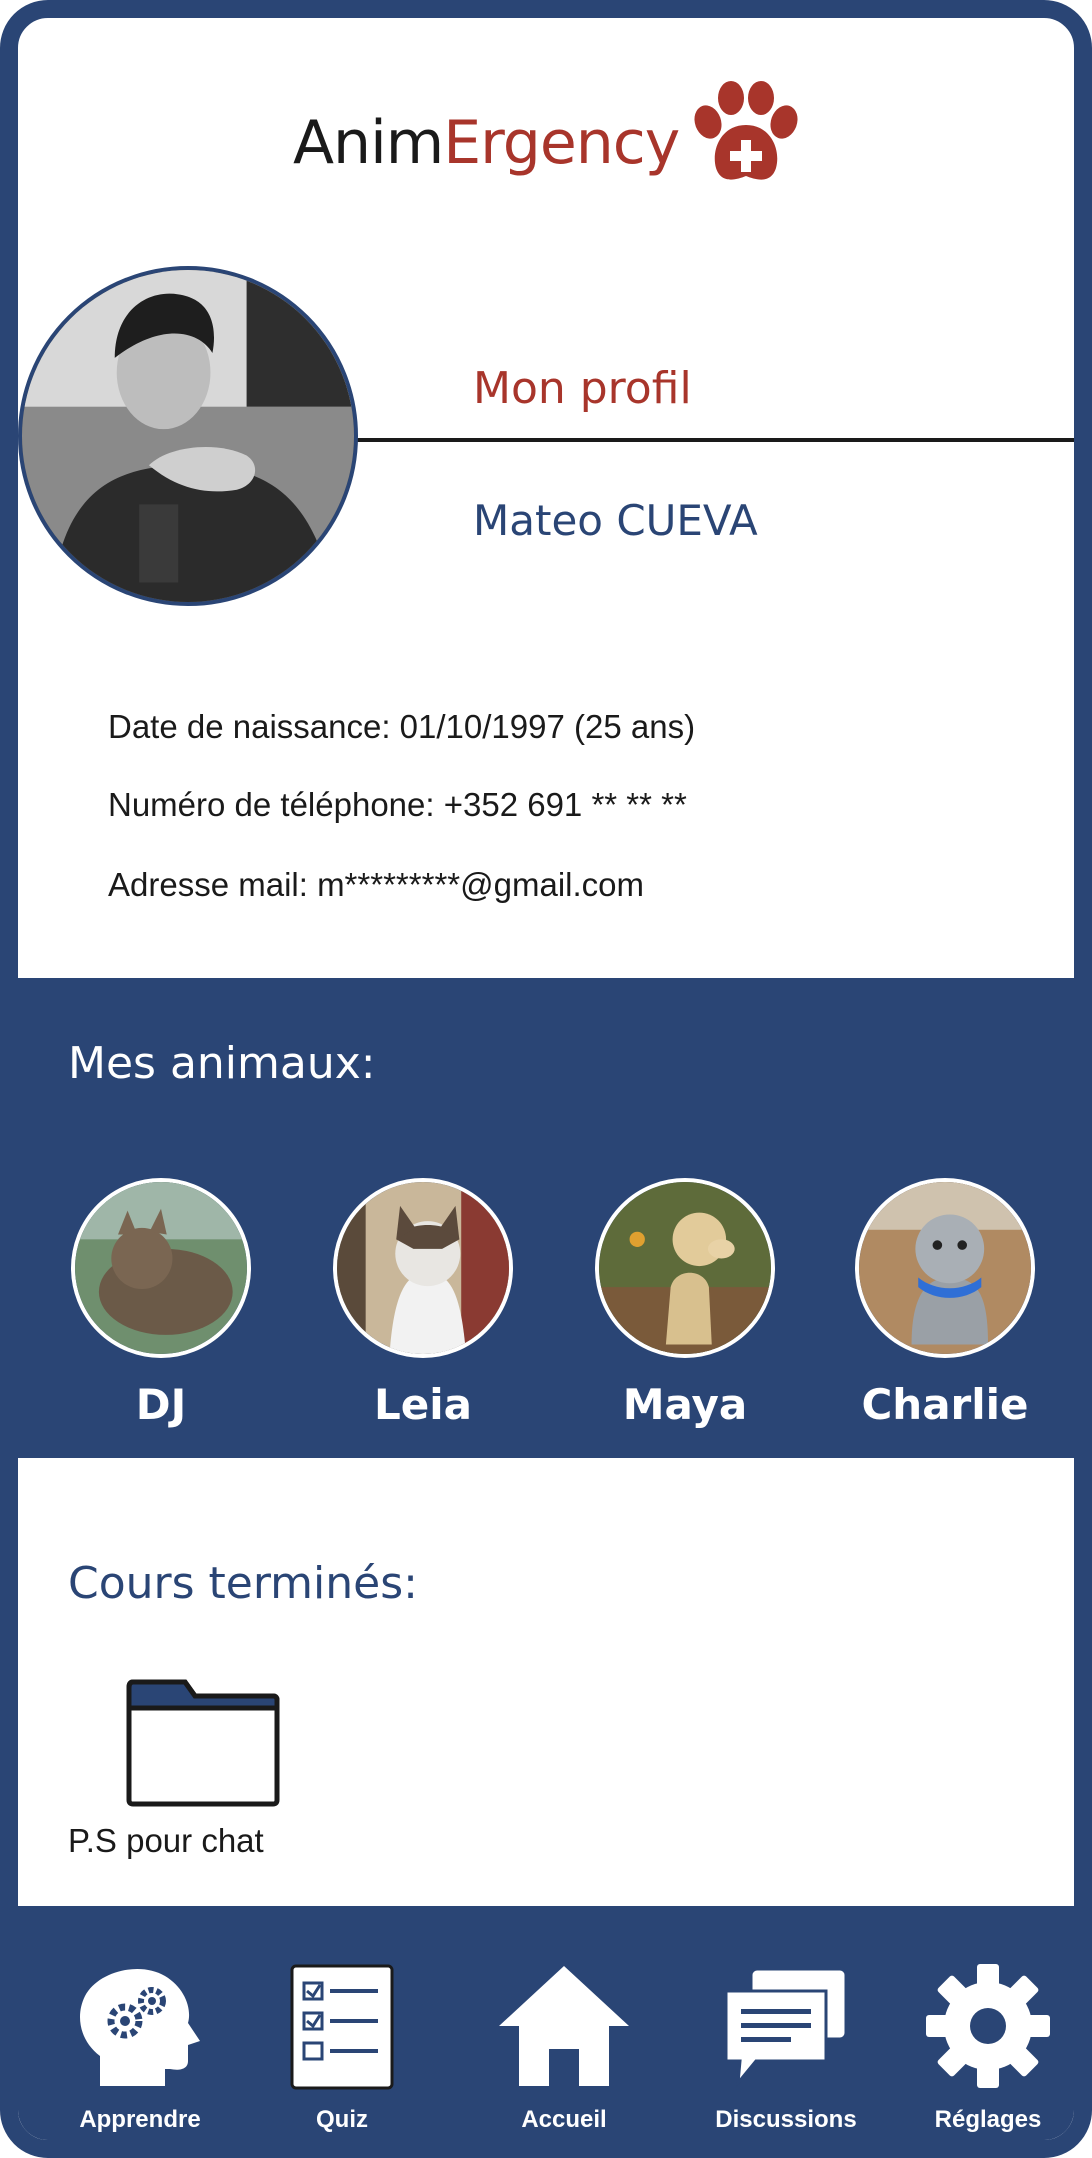  I want to click on phone-number: Numéro de téléphone: +352 691 ** ** **, so click(397, 804).